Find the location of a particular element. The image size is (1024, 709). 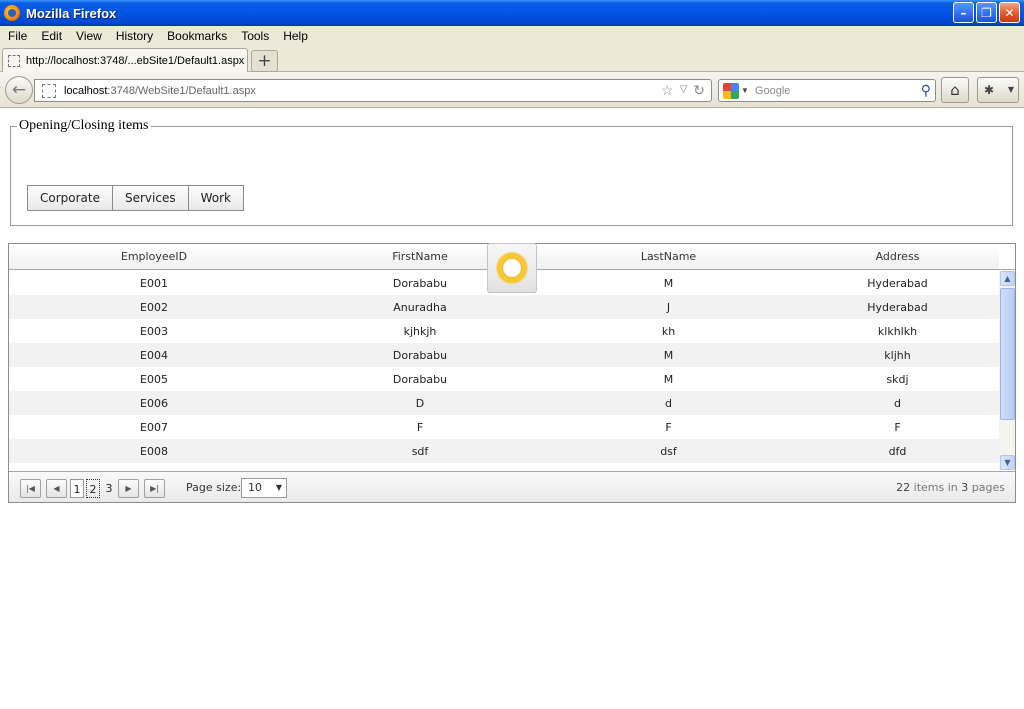

search-icon: ⚲ is located at coordinates (926, 90).